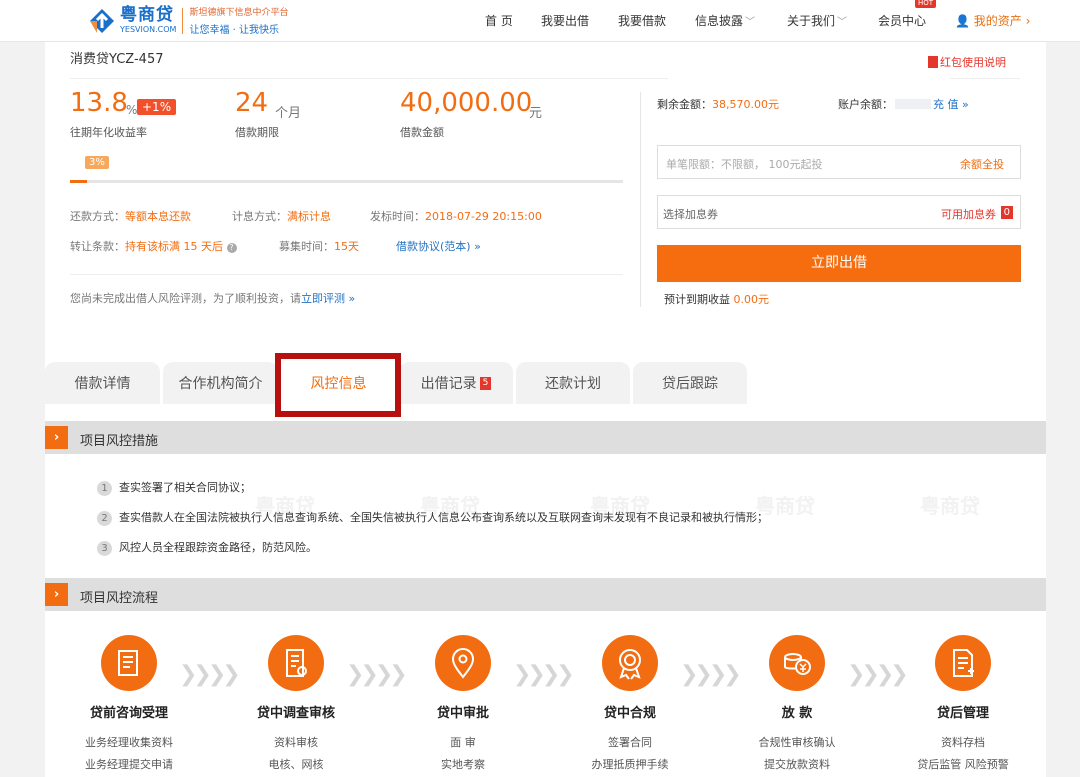  Describe the element at coordinates (218, 547) in the screenshot. I see `item-text: 风控人员全程跟踪资金路径，防范风险。` at that location.